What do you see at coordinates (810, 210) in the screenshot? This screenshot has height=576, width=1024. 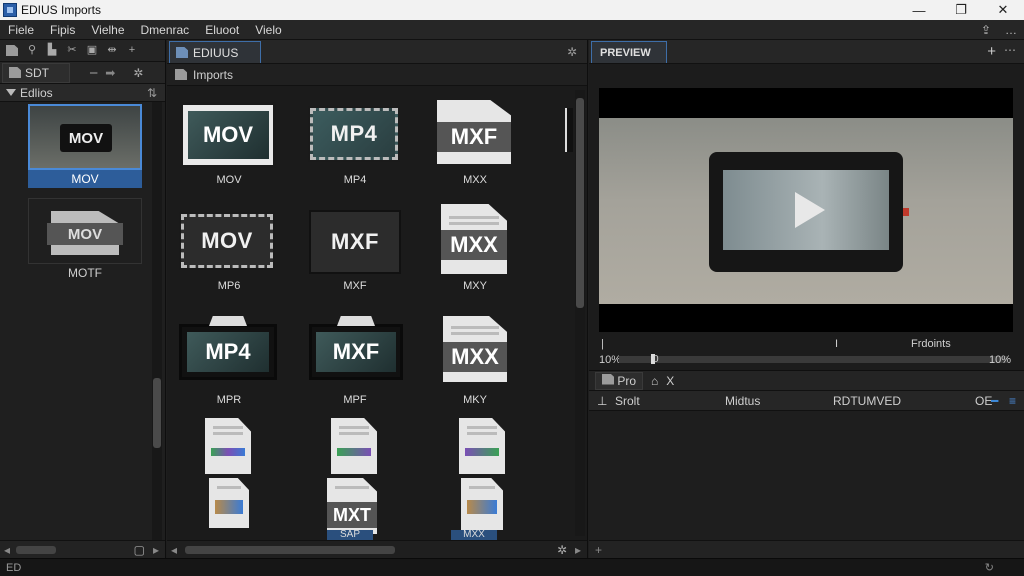 I see `play-icon` at bounding box center [810, 210].